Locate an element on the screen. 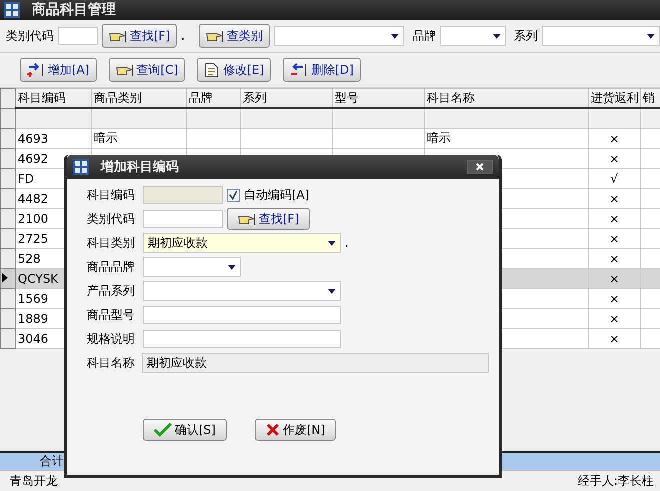 The height and width of the screenshot is (491, 660). document-icon is located at coordinates (212, 70).